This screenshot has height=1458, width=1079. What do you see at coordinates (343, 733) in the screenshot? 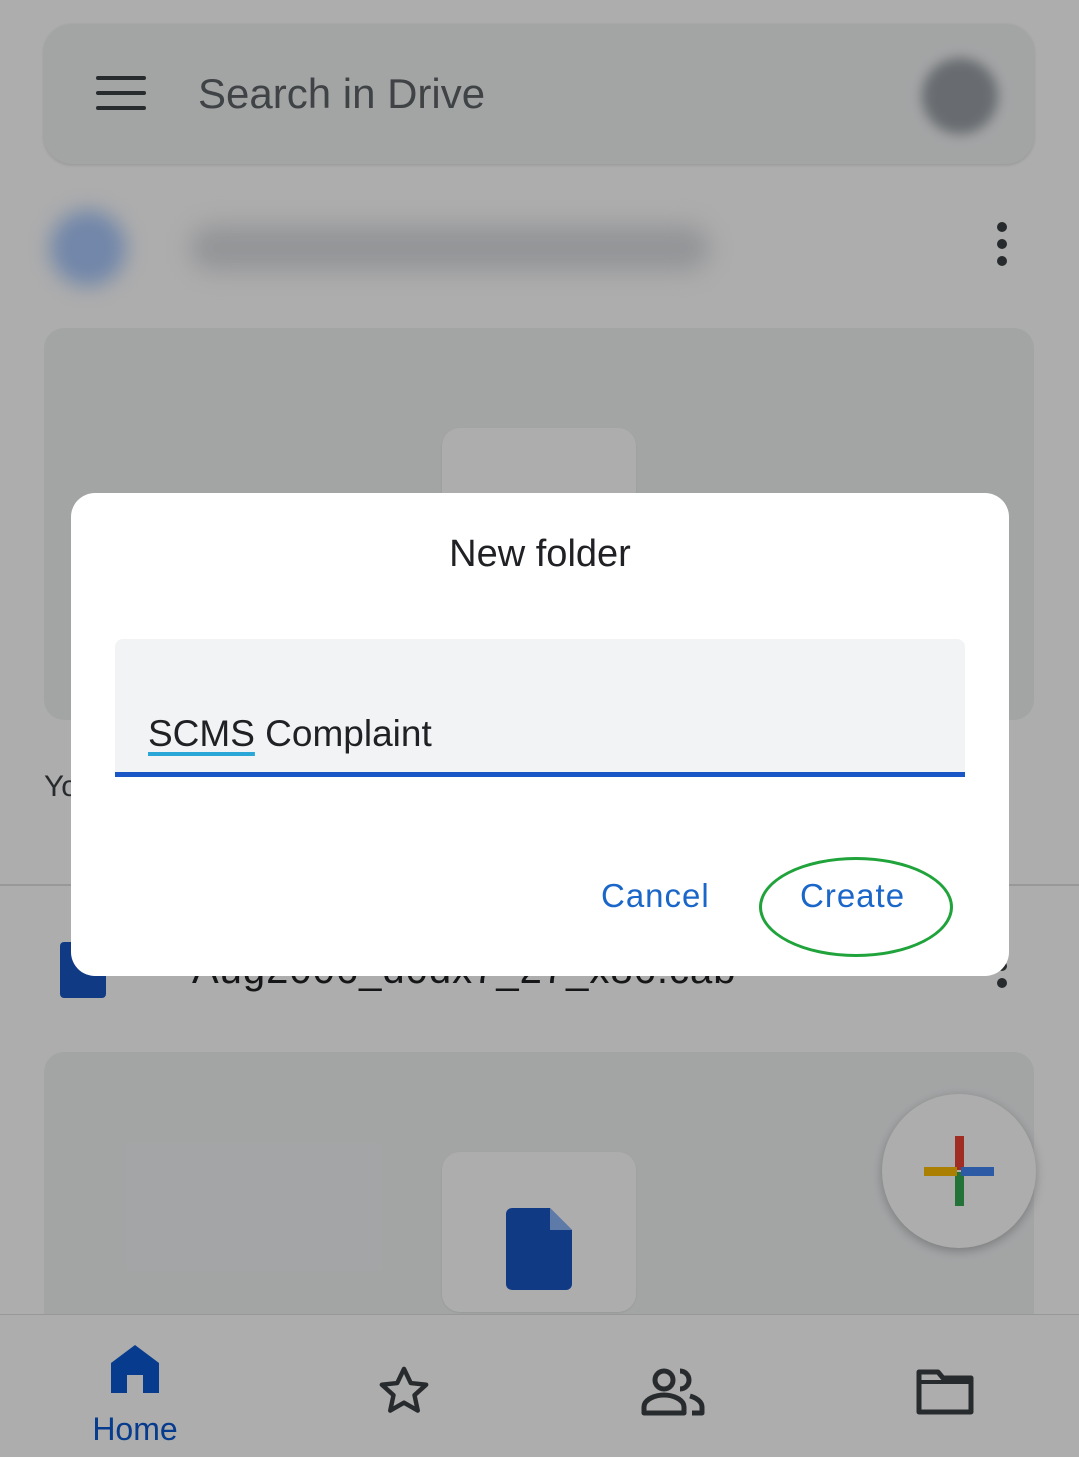
I see `folder-name-rest: Complaint` at bounding box center [343, 733].